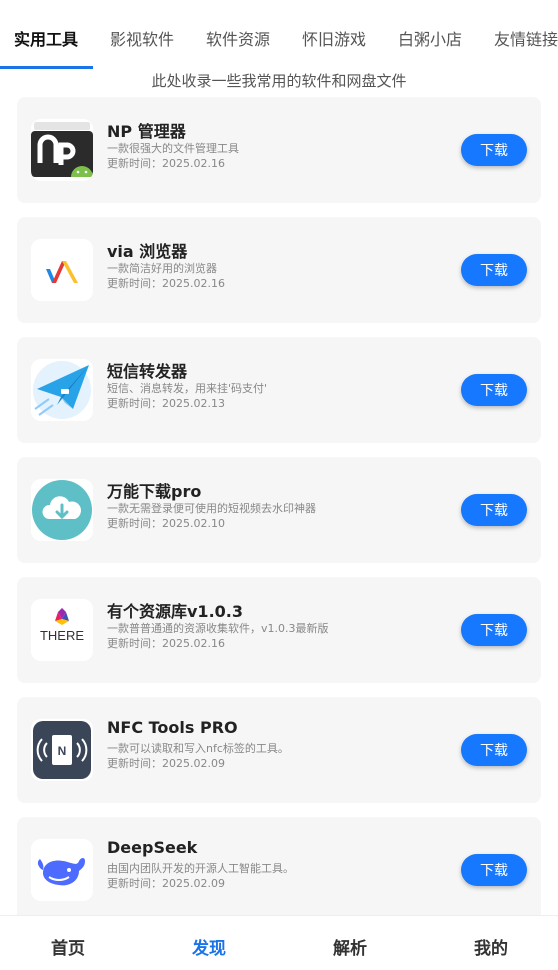  Describe the element at coordinates (152, 847) in the screenshot. I see `app-name: DeepSeek` at that location.